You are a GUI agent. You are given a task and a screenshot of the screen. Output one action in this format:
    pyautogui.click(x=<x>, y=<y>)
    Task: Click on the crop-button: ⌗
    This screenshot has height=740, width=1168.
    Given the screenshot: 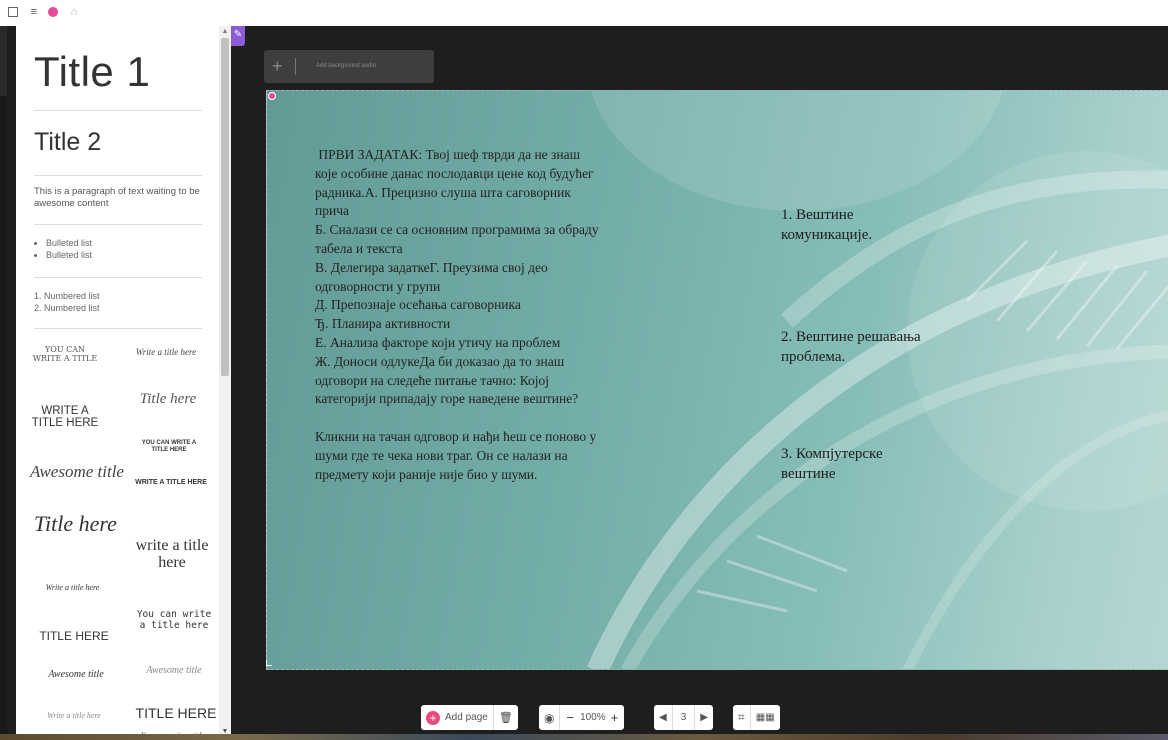 What is the action you would take?
    pyautogui.click(x=742, y=717)
    